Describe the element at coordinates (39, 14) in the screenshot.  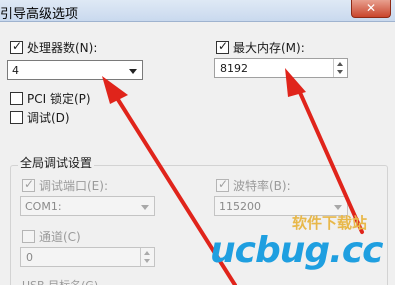
I see `window-title: 引导高级选项` at that location.